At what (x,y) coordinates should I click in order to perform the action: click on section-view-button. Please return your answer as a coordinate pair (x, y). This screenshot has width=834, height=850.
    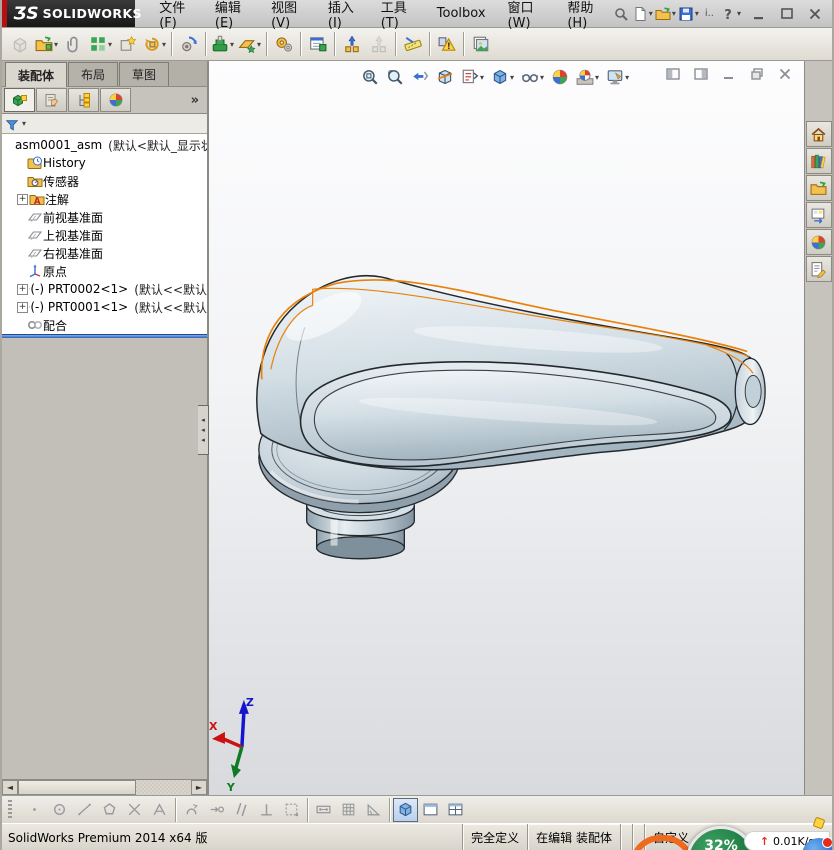
    Looking at the image, I should click on (445, 77).